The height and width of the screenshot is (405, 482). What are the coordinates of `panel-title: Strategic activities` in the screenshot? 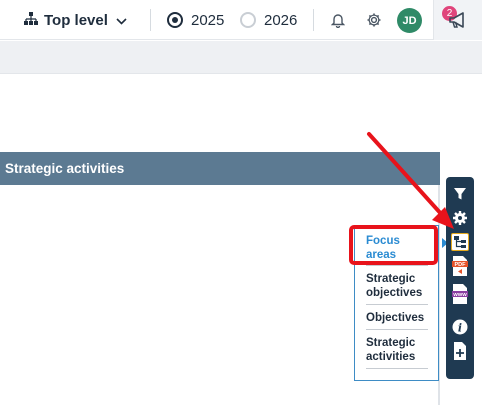 It's located at (65, 168).